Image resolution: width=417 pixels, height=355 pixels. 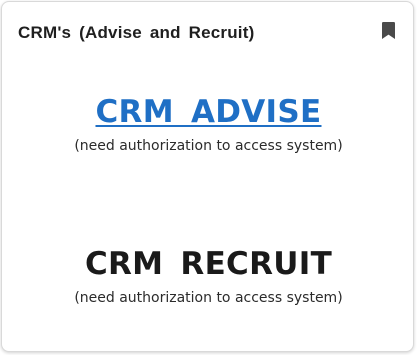 What do you see at coordinates (208, 146) in the screenshot?
I see `crm-advise-note: (need authorization to access system)` at bounding box center [208, 146].